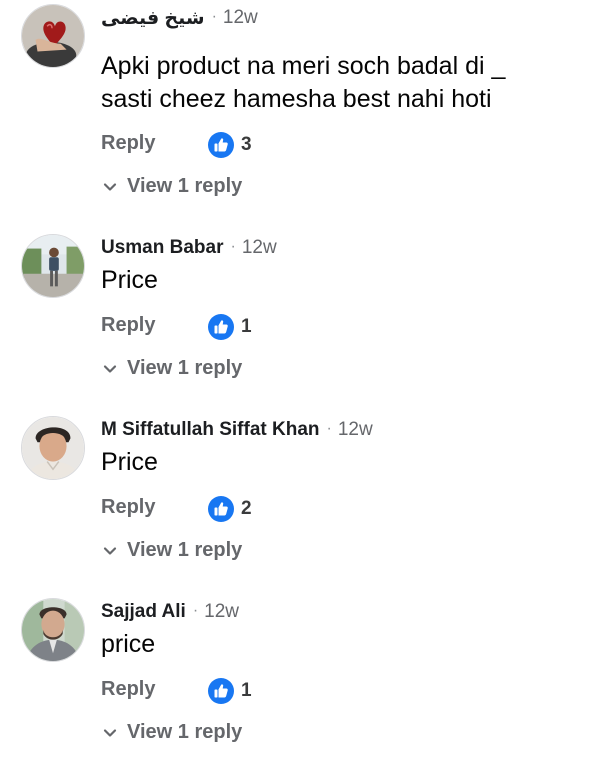 This screenshot has height=776, width=600. Describe the element at coordinates (246, 508) in the screenshot. I see `like-count: 2` at that location.